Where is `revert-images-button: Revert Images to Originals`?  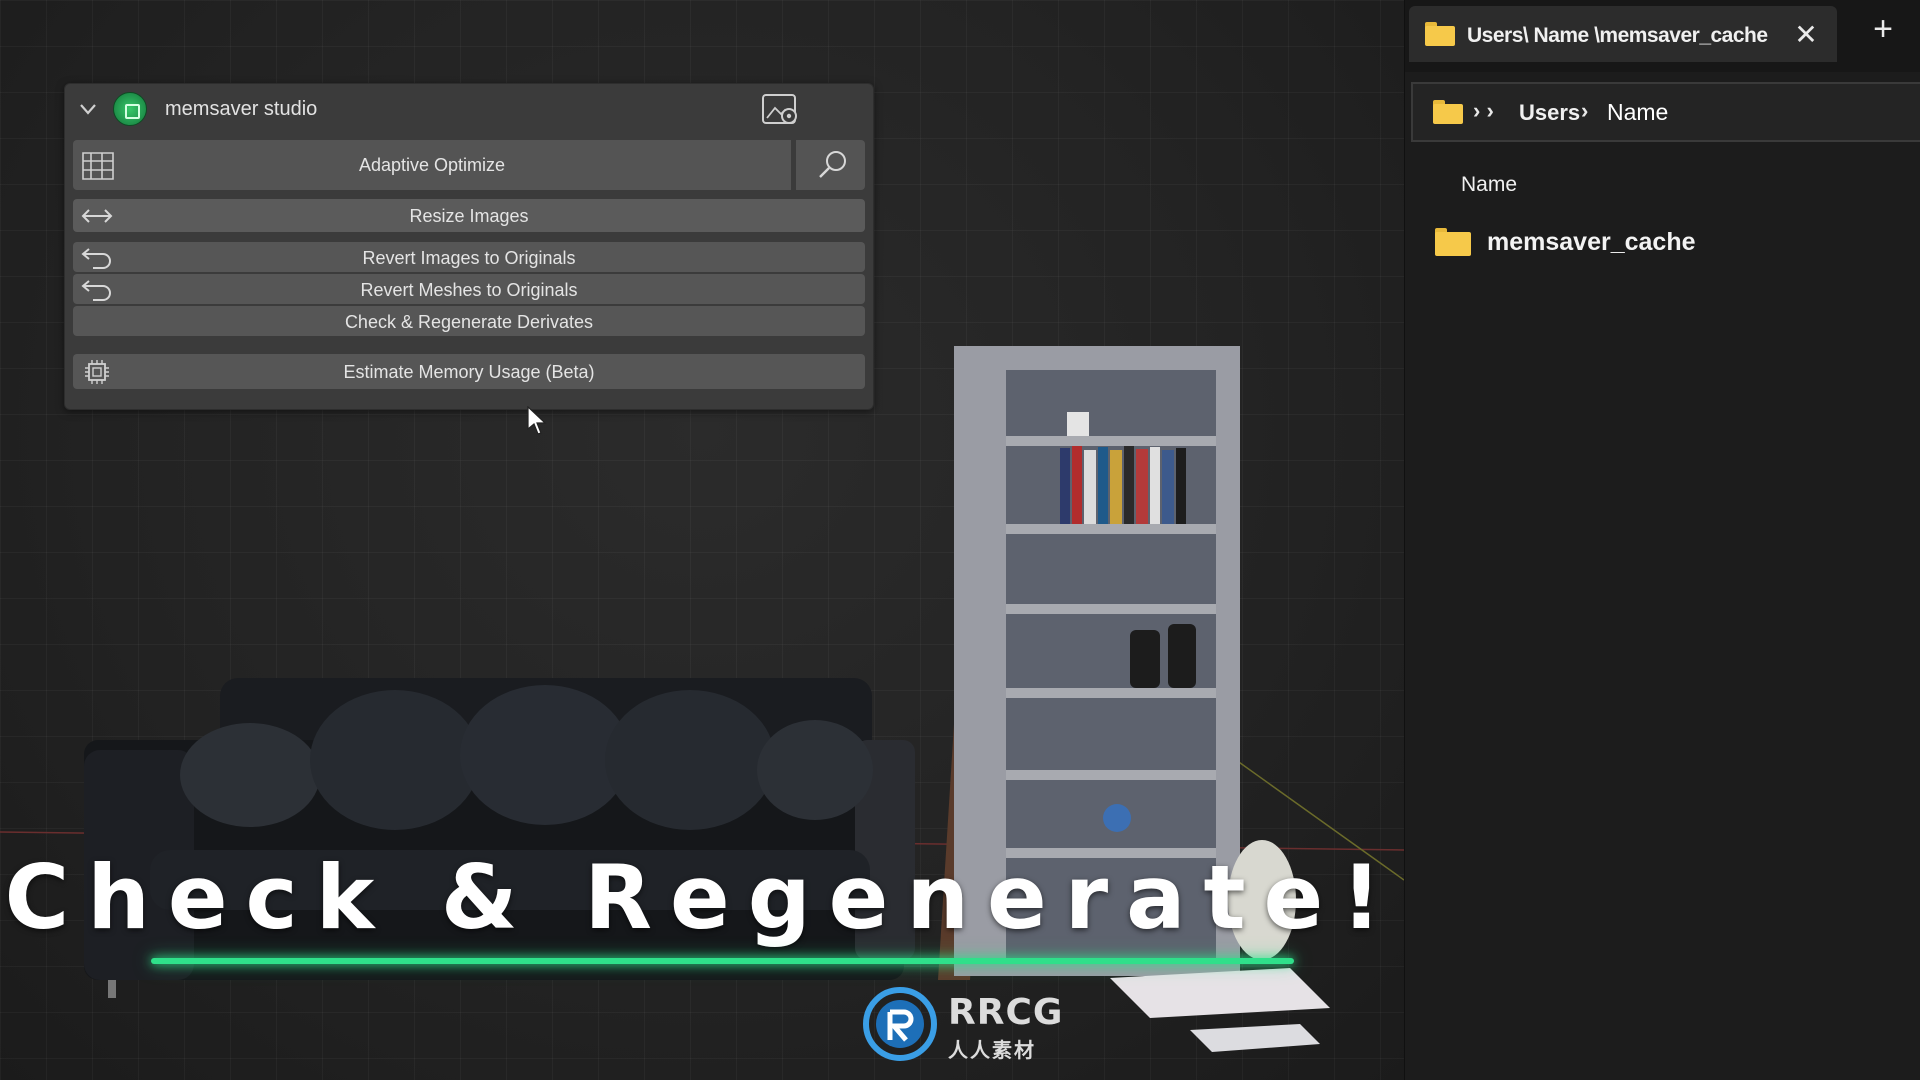
revert-images-button: Revert Images to Originals is located at coordinates (469, 257).